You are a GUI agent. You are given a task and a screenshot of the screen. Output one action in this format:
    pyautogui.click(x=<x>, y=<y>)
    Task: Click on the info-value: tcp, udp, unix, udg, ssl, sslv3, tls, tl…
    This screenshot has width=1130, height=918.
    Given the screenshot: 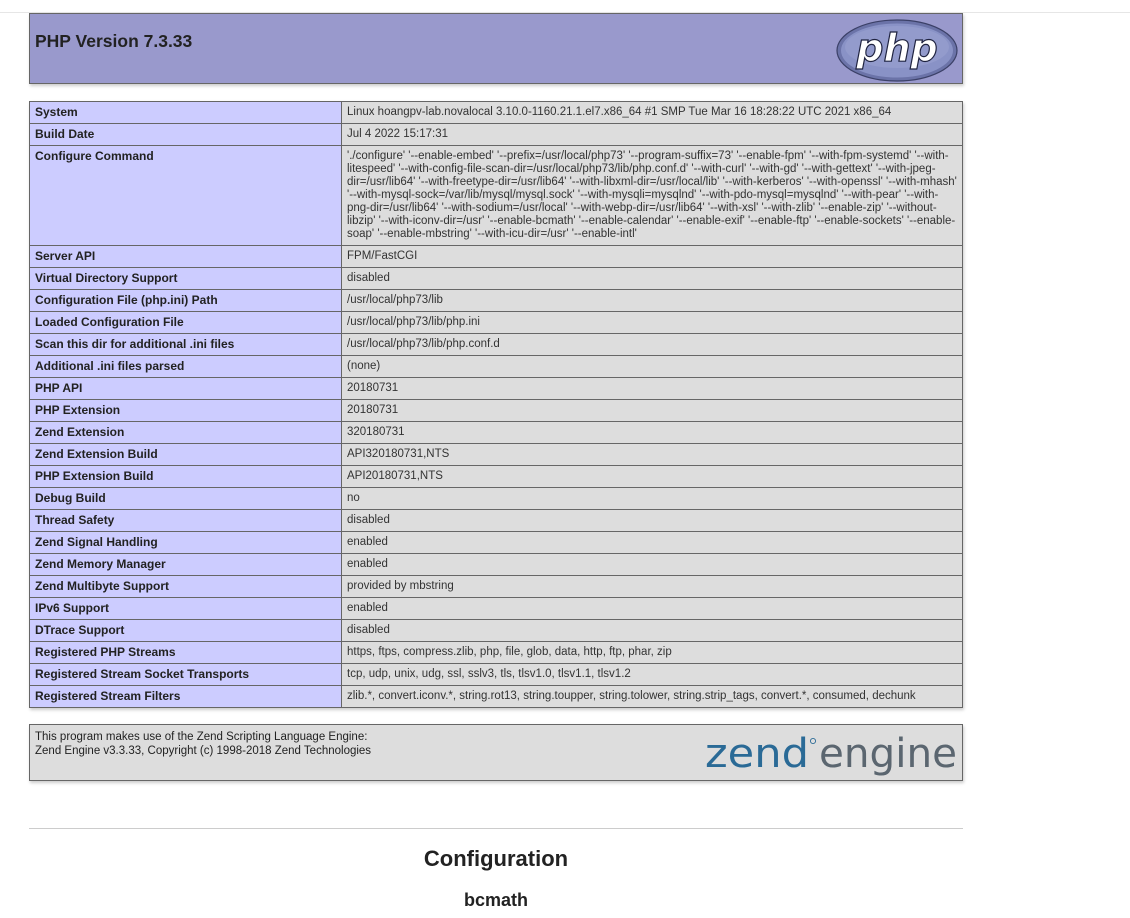 What is the action you would take?
    pyautogui.click(x=652, y=674)
    